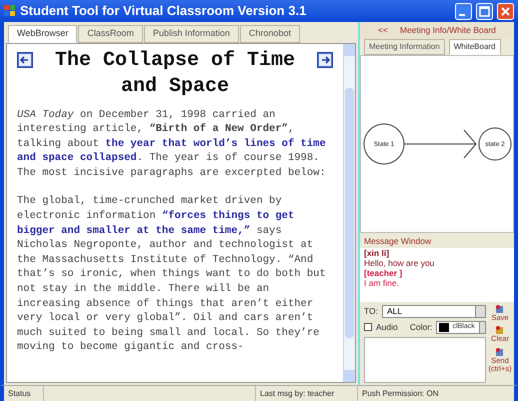 The height and width of the screenshot is (401, 518). What do you see at coordinates (349, 213) in the screenshot?
I see `scrollbar` at bounding box center [349, 213].